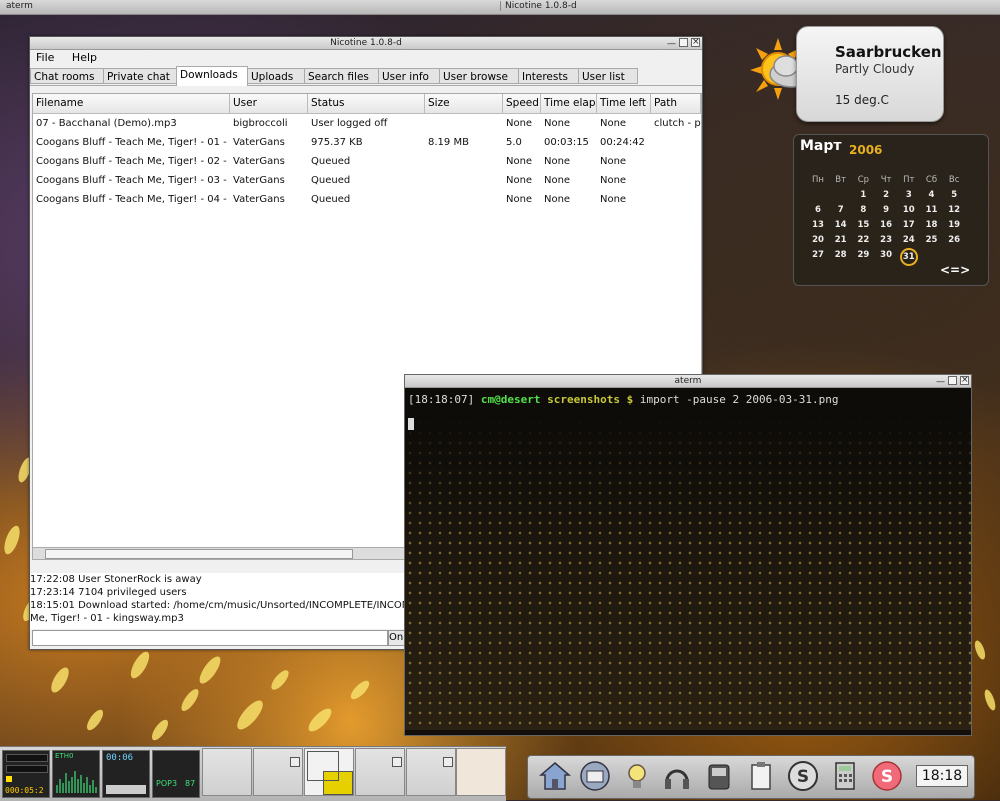 Image resolution: width=1000 pixels, height=801 pixels. What do you see at coordinates (76, 774) in the screenshot?
I see `network-monitor-dockapp: ETH0` at bounding box center [76, 774].